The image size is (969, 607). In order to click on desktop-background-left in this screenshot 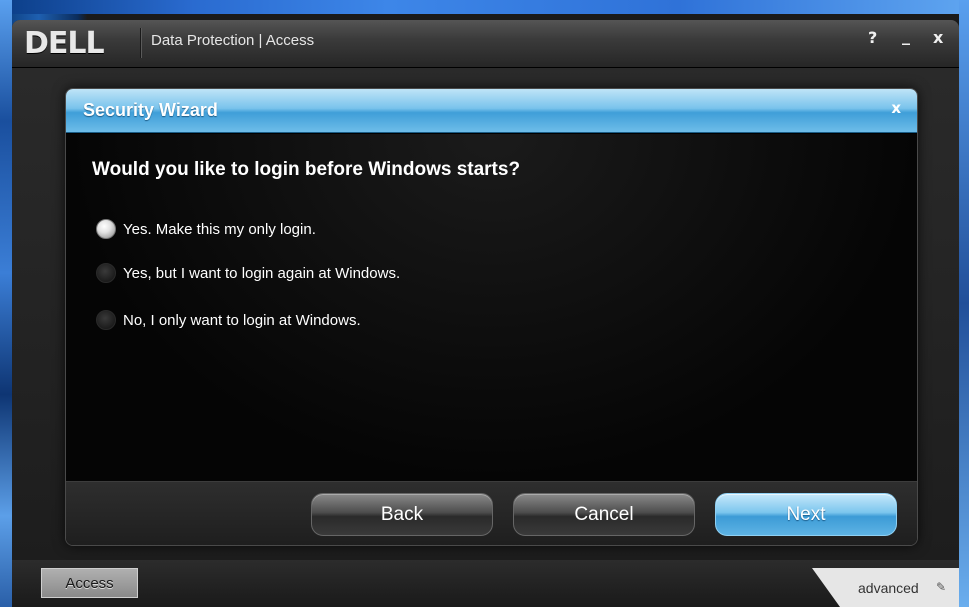, I will do `click(6, 303)`.